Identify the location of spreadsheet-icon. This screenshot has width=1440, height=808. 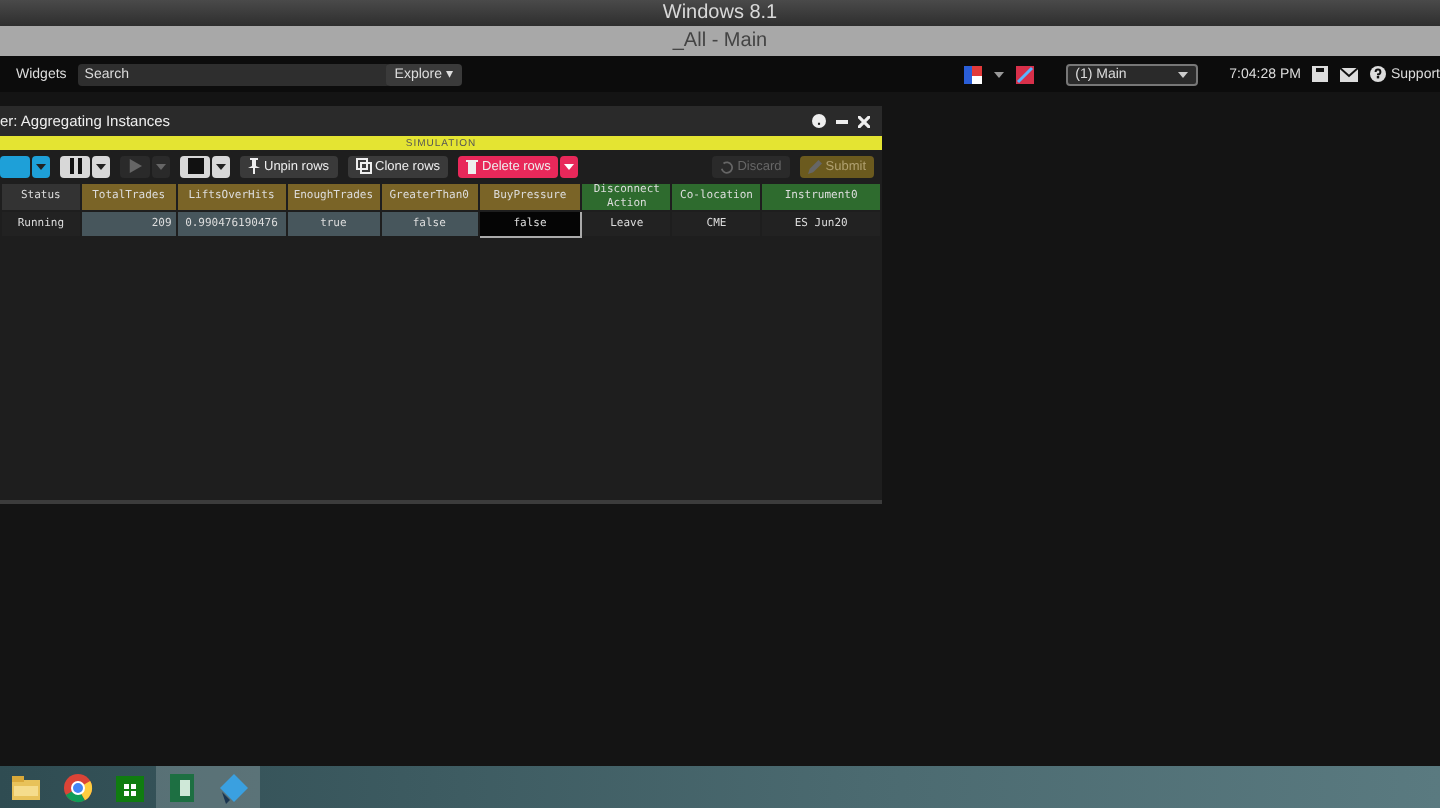
(182, 787).